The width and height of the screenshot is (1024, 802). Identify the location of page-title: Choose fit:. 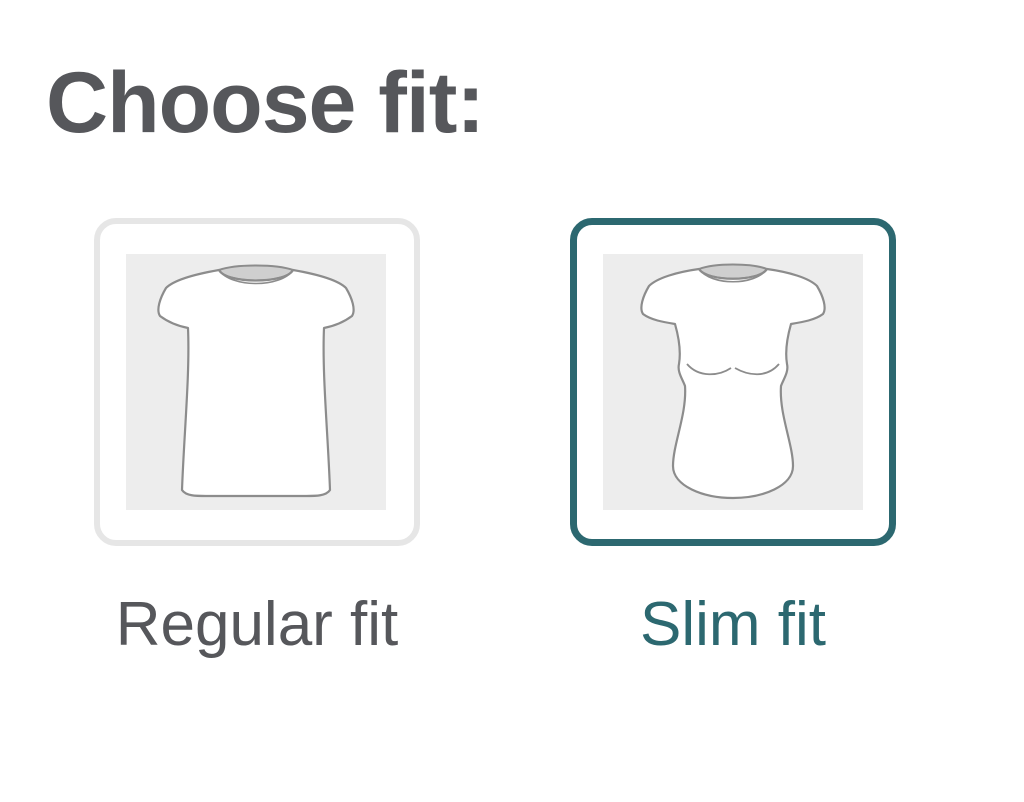
(265, 103).